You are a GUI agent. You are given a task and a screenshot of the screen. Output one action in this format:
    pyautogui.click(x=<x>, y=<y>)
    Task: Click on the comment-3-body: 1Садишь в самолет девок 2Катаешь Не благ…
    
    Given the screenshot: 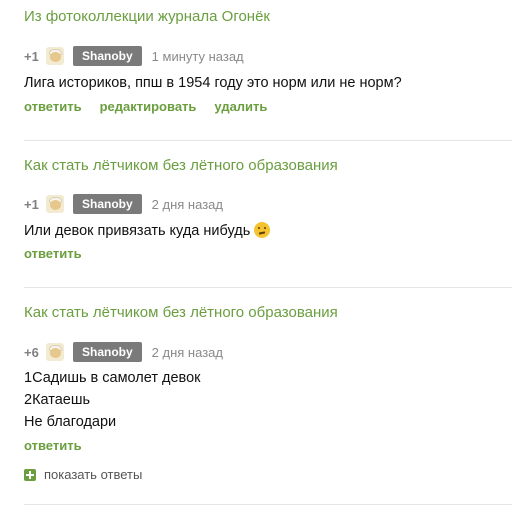 What is the action you would take?
    pyautogui.click(x=268, y=400)
    